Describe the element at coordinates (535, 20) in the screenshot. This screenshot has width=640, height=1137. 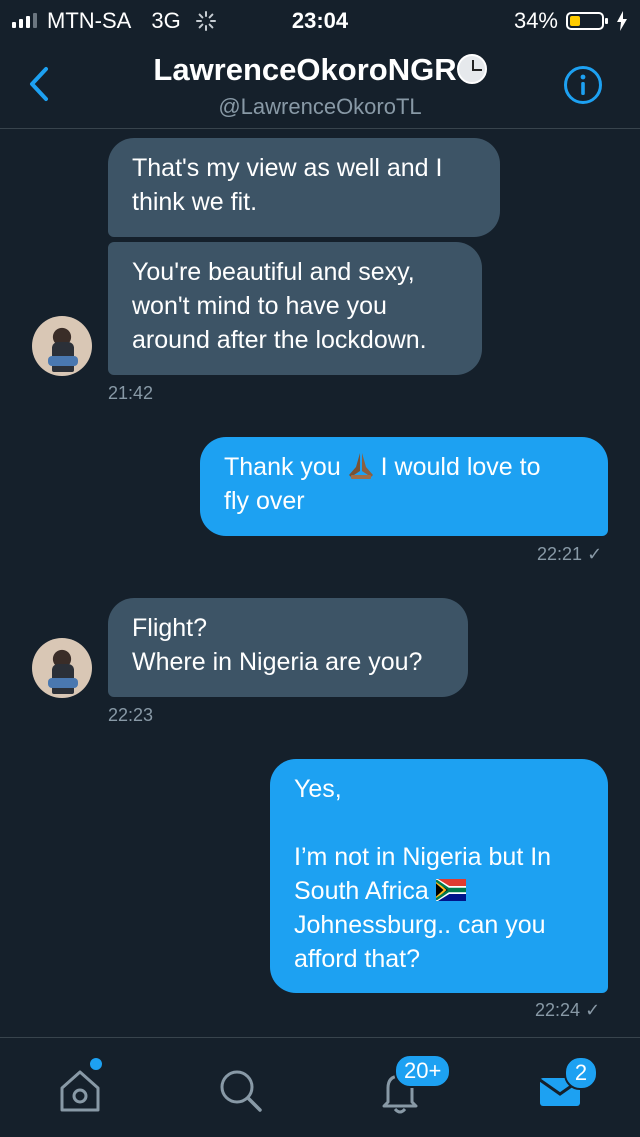
I see `battery-percent: 34%` at that location.